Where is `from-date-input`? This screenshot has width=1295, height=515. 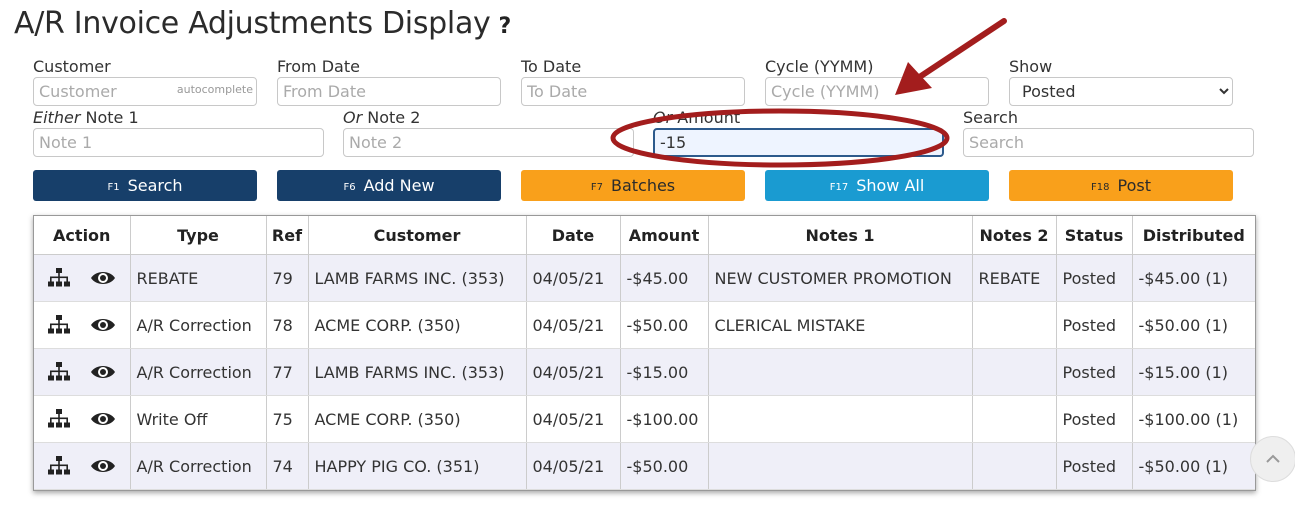
from-date-input is located at coordinates (389, 91).